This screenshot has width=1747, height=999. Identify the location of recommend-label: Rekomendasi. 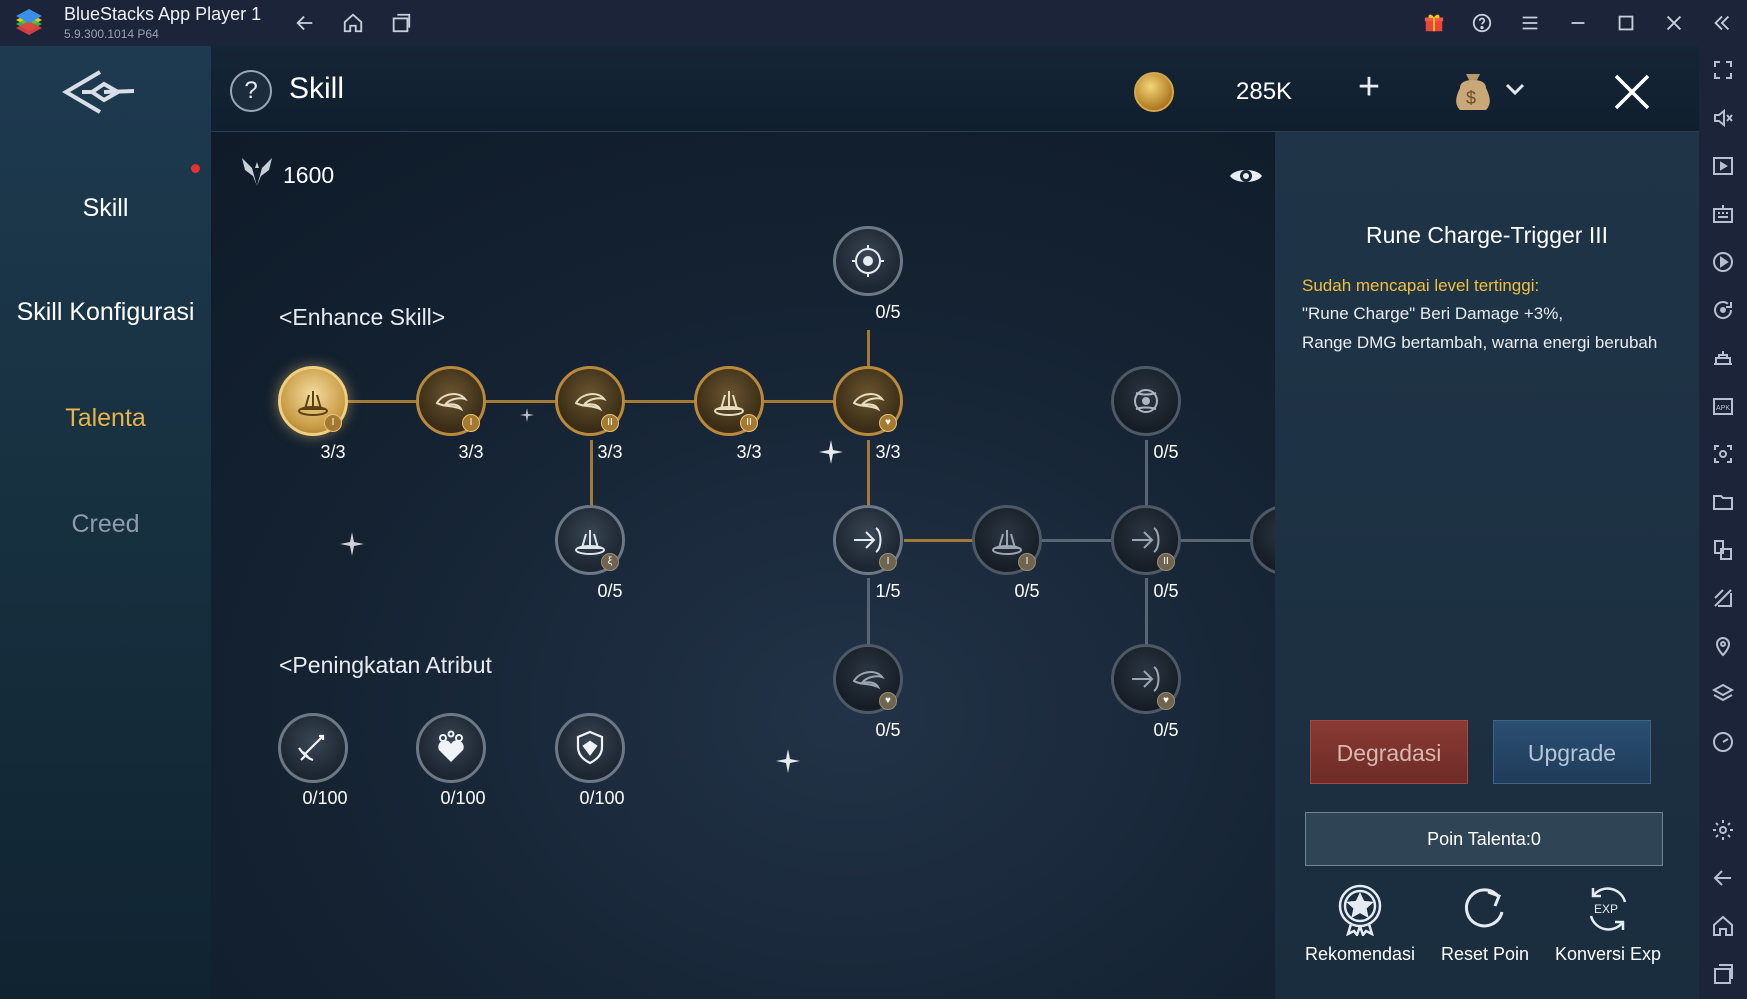
(1360, 954).